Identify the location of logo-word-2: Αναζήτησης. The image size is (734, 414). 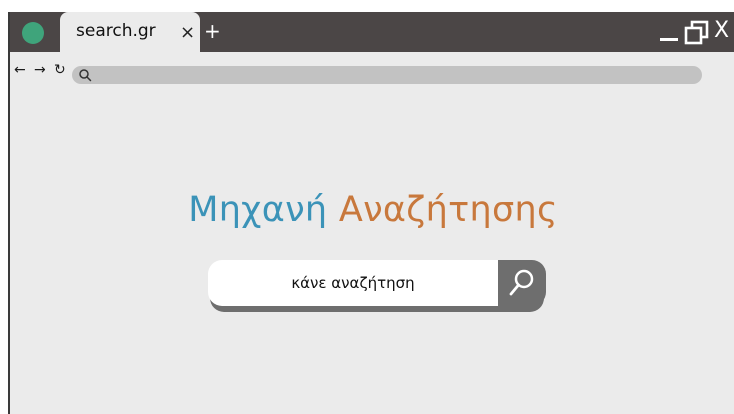
(448, 210).